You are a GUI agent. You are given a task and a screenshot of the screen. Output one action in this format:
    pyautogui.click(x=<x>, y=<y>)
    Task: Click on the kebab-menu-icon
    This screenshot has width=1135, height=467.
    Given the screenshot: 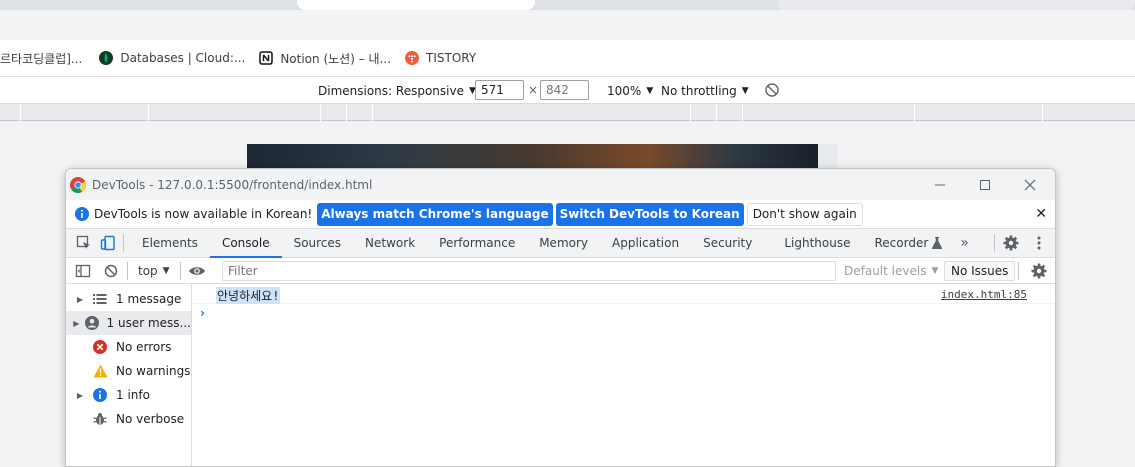 What is the action you would take?
    pyautogui.click(x=1039, y=243)
    